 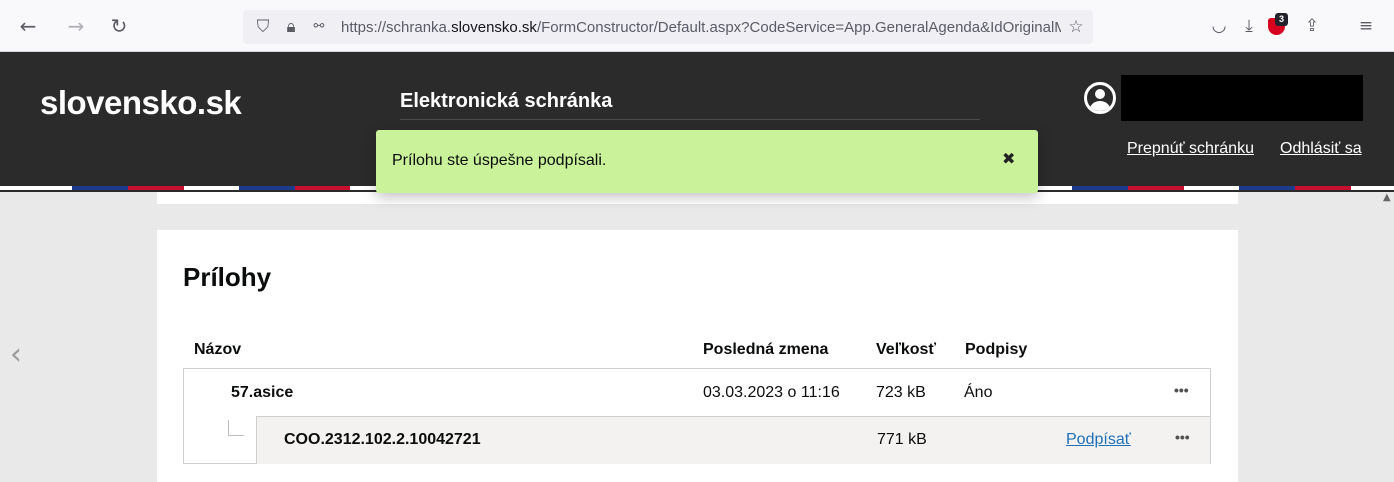 What do you see at coordinates (697, 198) in the screenshot?
I see `previous-card` at bounding box center [697, 198].